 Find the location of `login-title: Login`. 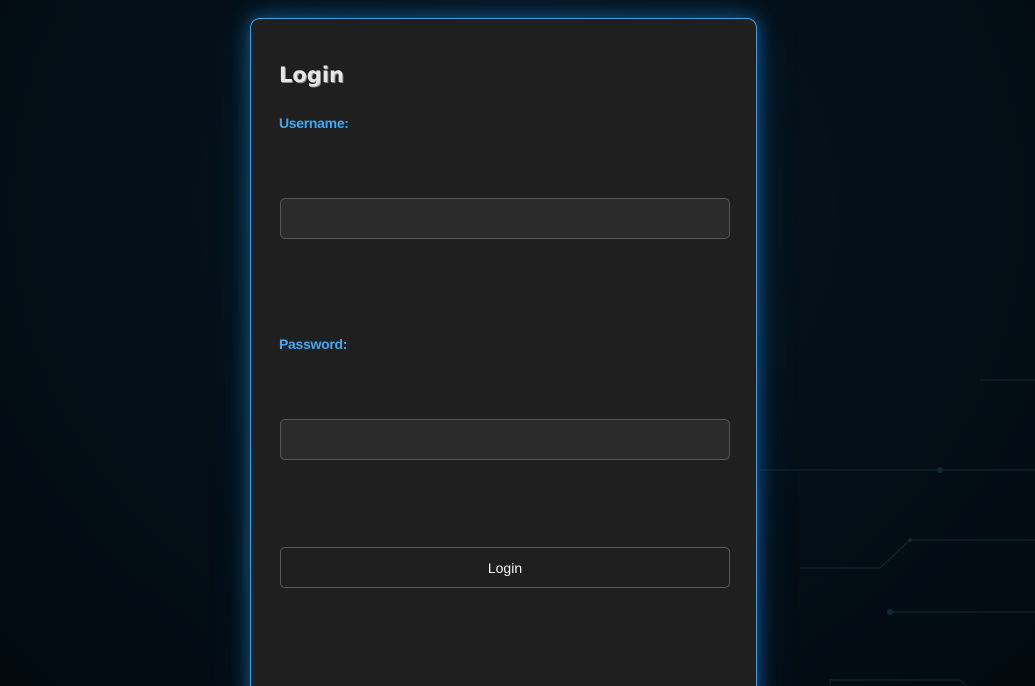

login-title: Login is located at coordinates (311, 75).